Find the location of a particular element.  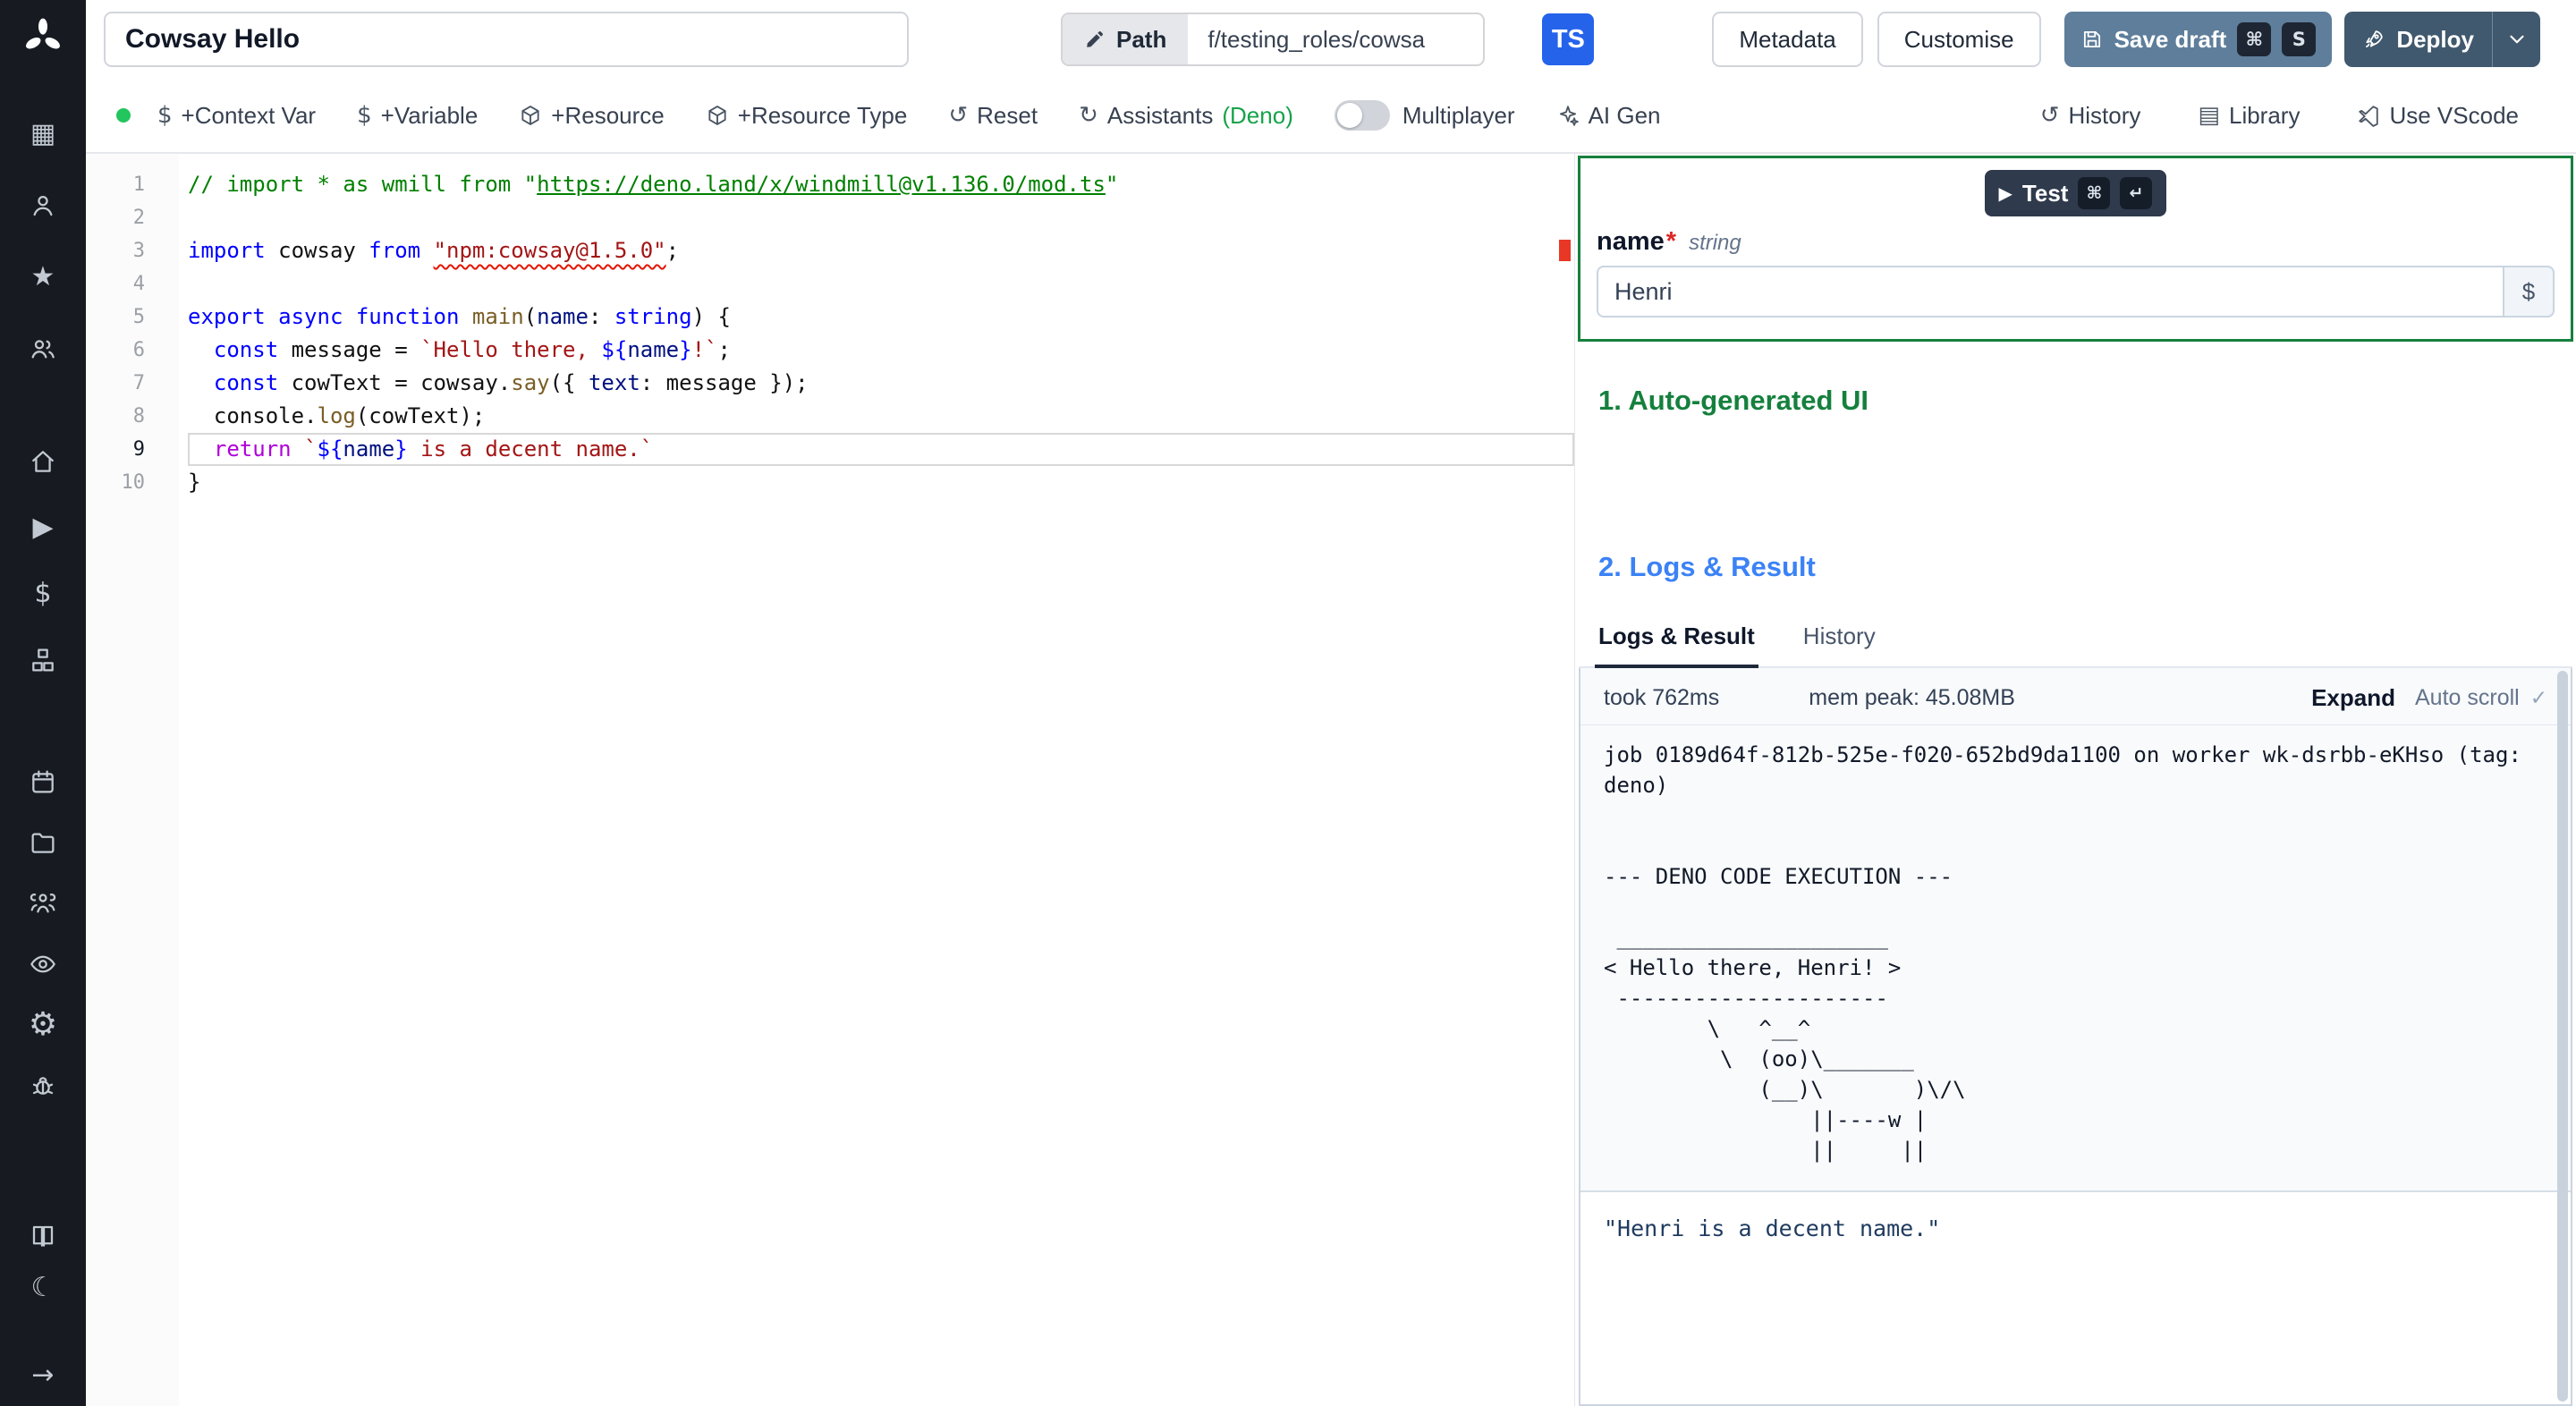

customise-button: Customise is located at coordinates (1959, 40).